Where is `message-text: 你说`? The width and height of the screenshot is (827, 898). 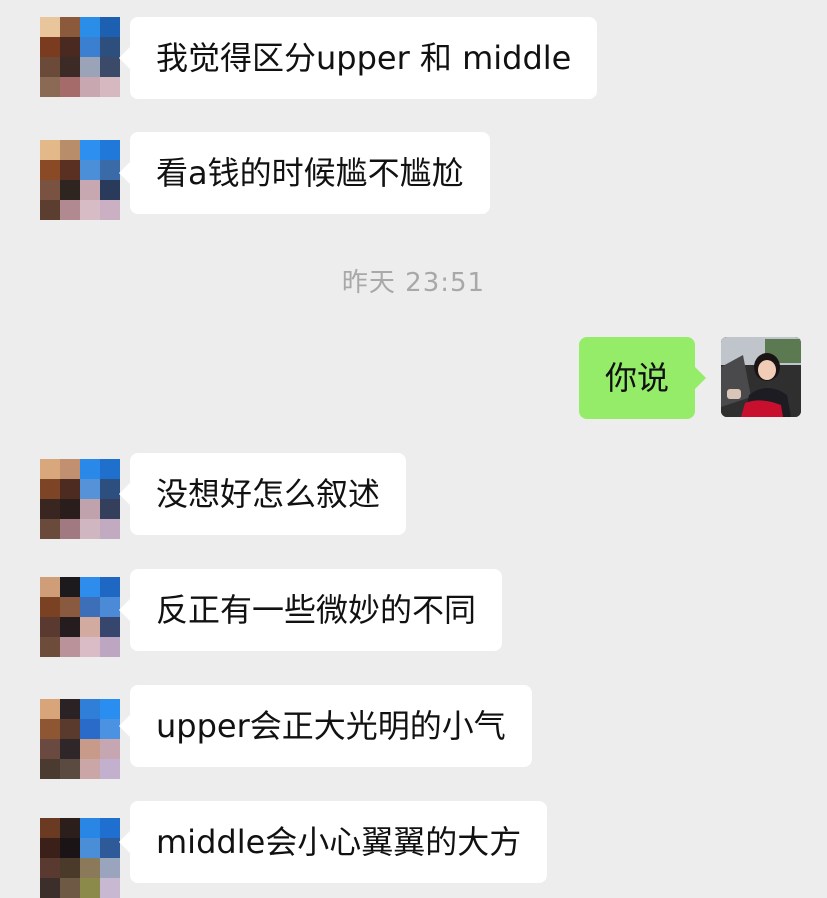
message-text: 你说 is located at coordinates (637, 378).